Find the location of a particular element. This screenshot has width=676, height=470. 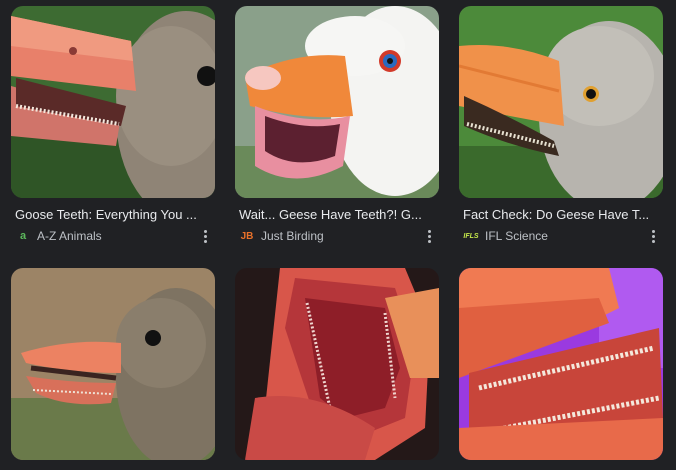

goose-photo-teeth-closeup is located at coordinates (561, 364).